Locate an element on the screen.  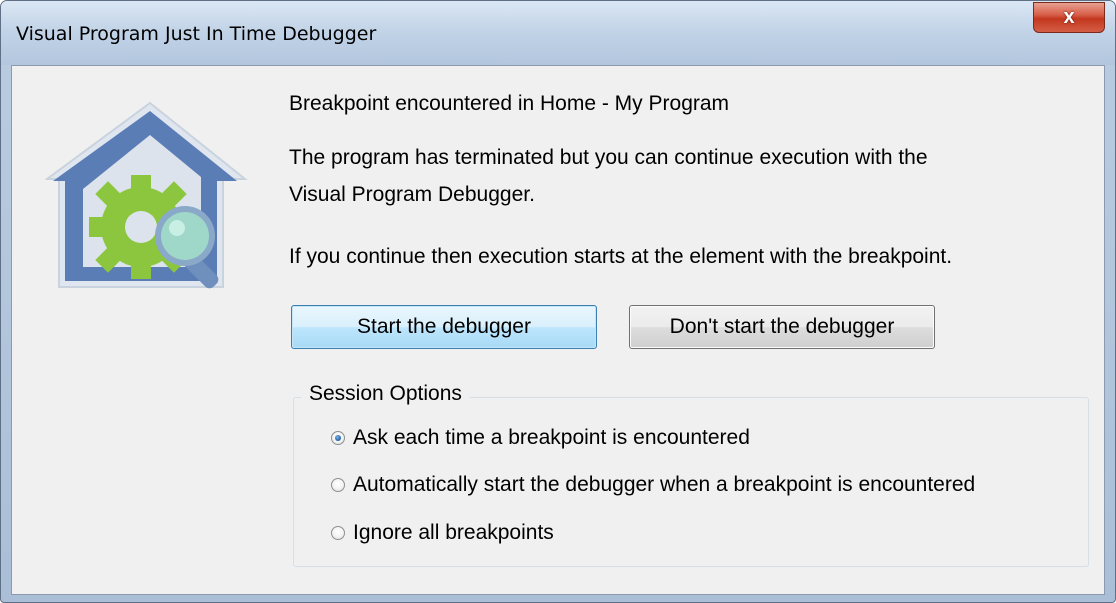
radio-button-selected is located at coordinates (338, 438).